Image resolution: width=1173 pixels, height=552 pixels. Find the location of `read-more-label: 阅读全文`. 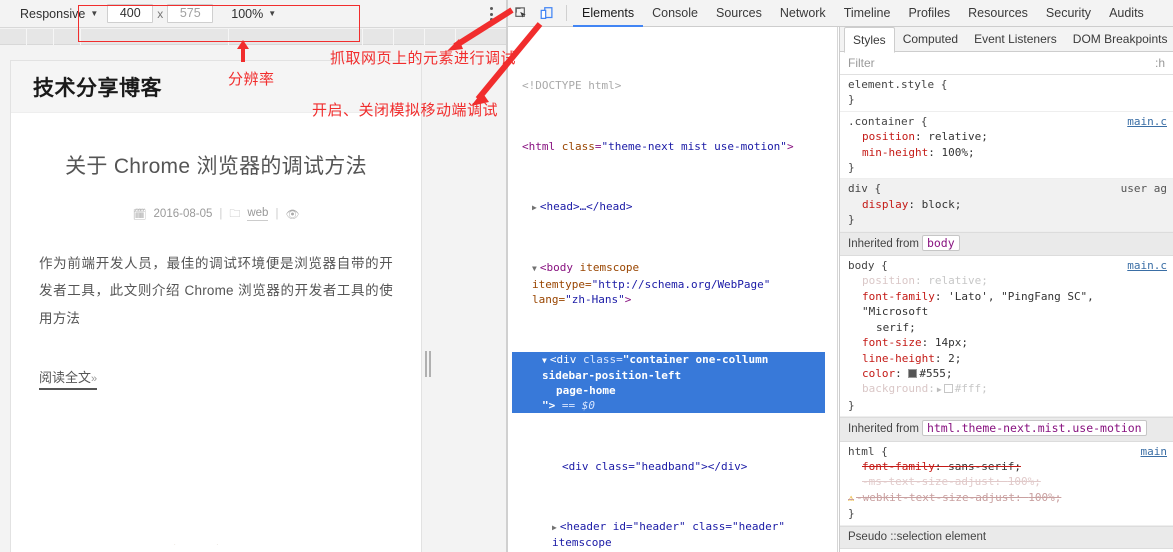

read-more-label: 阅读全文 is located at coordinates (65, 377).